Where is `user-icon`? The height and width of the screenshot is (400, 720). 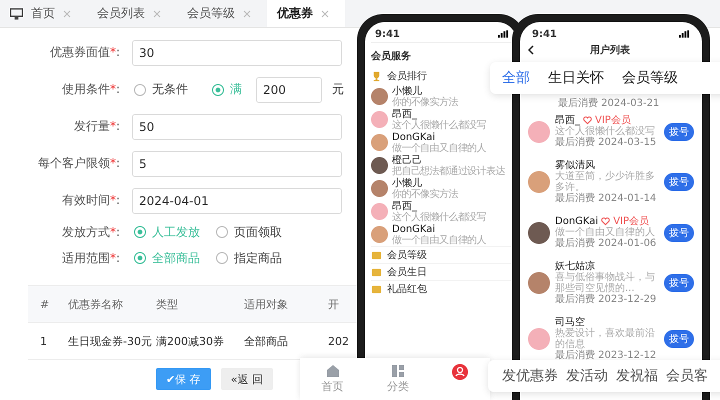 user-icon is located at coordinates (460, 372).